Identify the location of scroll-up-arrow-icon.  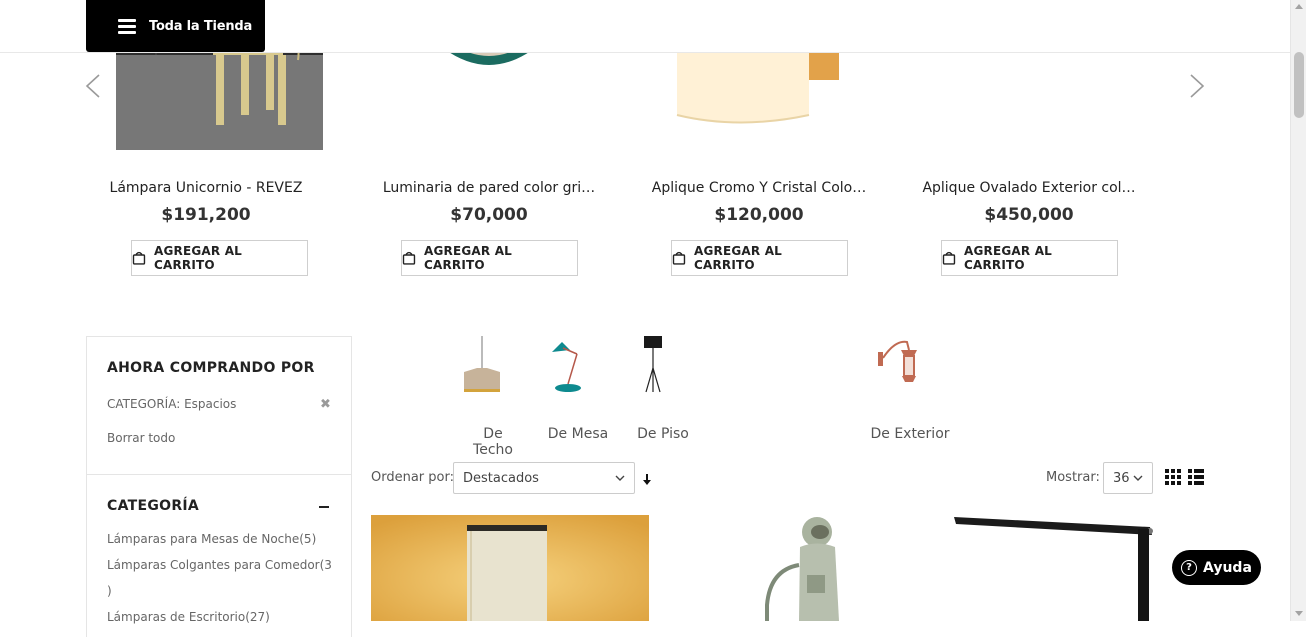
(1299, 6).